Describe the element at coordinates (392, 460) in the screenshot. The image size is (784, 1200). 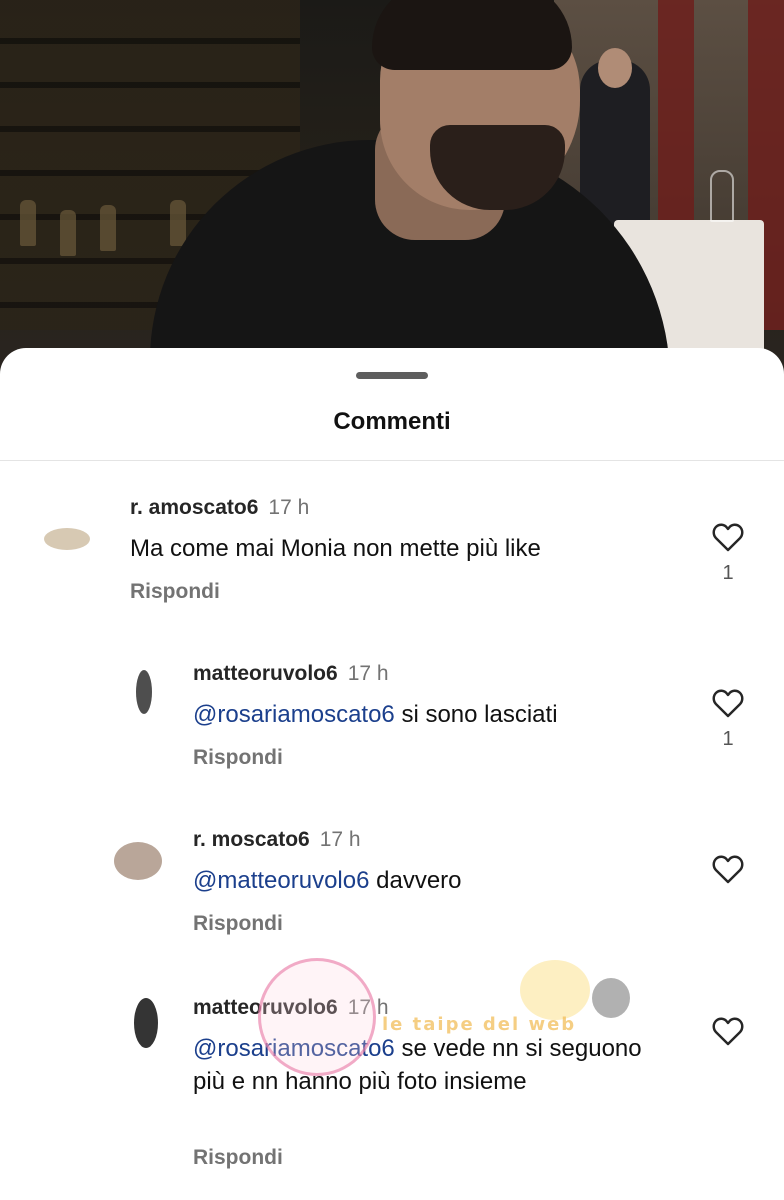
I see `divider` at that location.